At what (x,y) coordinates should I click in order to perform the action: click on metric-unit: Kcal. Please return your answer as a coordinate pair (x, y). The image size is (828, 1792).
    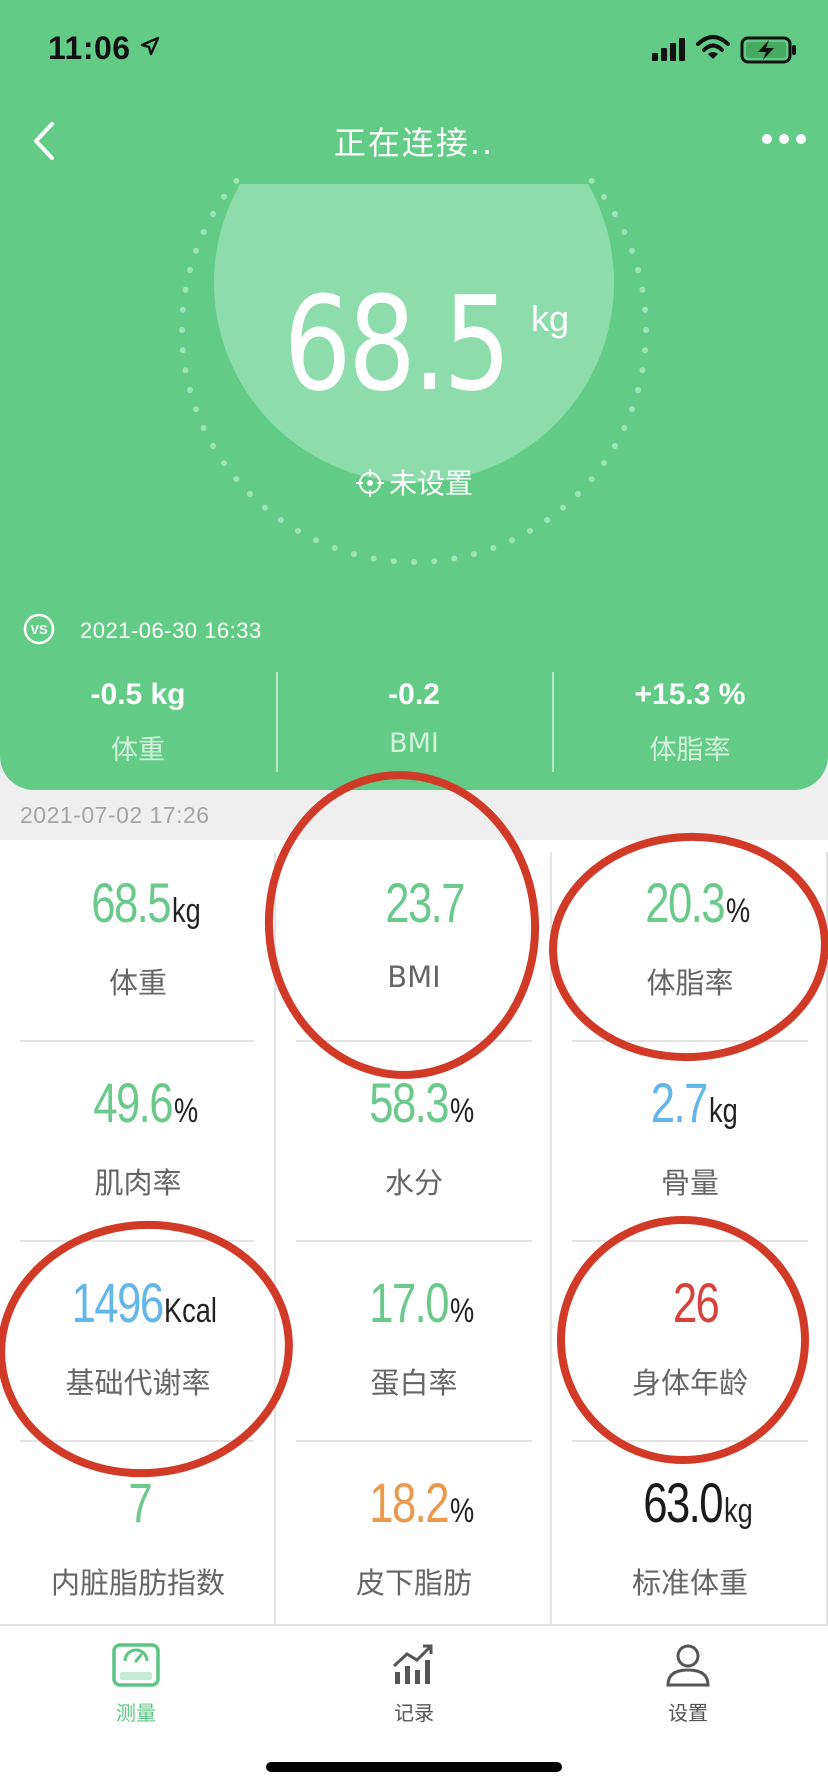
    Looking at the image, I should click on (191, 1311).